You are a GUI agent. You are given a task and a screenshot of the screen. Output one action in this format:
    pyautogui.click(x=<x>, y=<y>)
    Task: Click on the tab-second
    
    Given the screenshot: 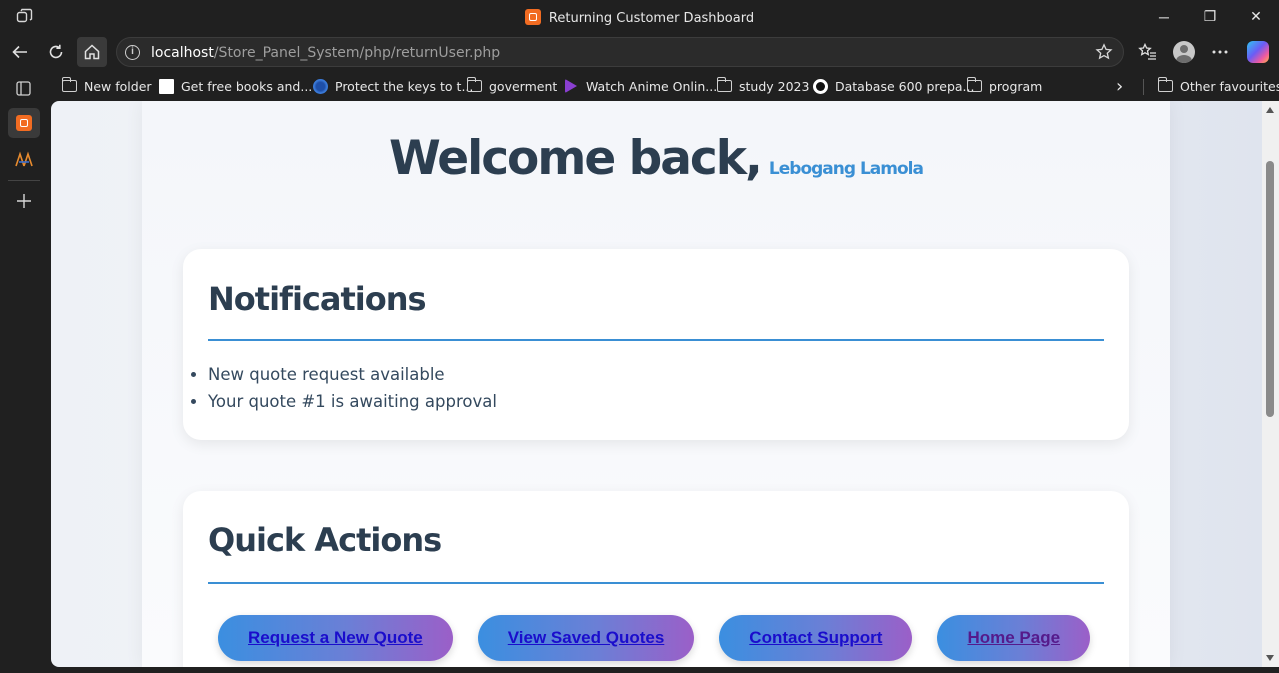 What is the action you would take?
    pyautogui.click(x=24, y=159)
    